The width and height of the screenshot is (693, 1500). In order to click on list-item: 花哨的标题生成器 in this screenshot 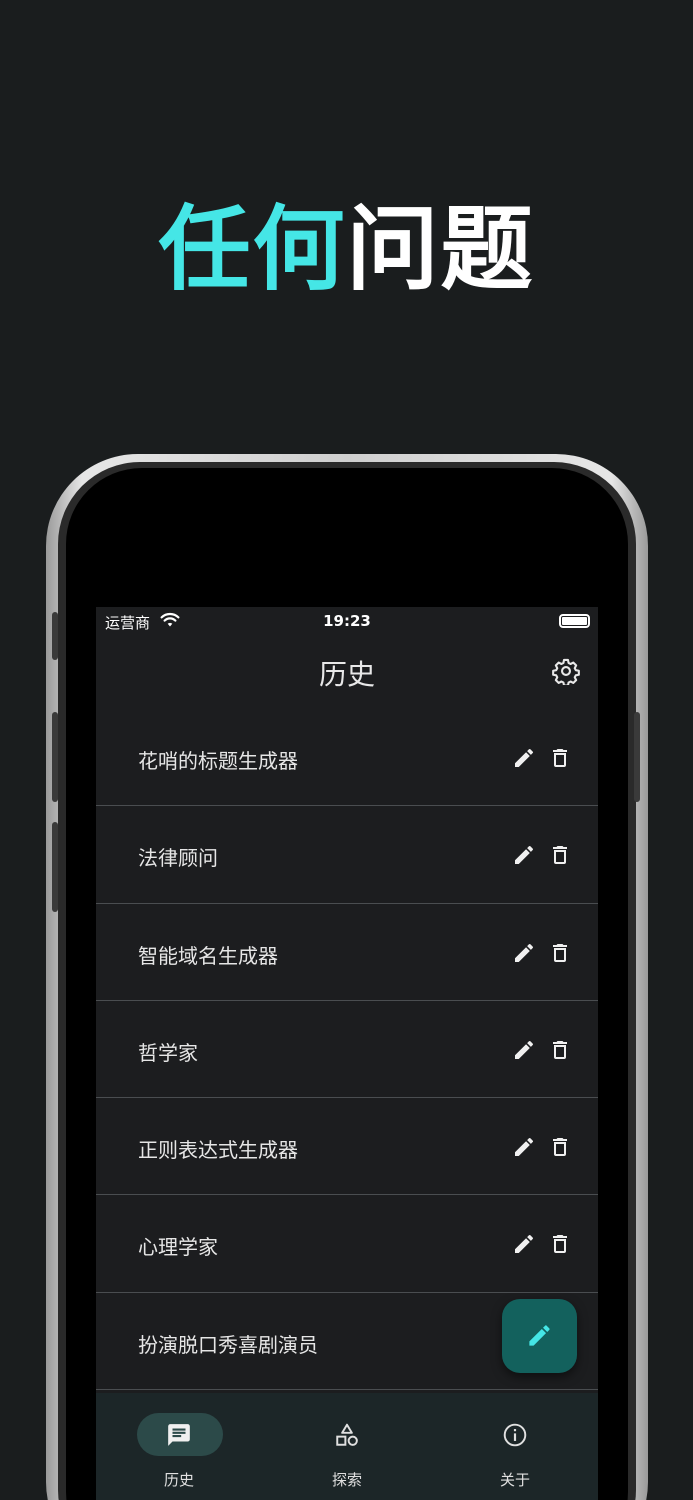, I will do `click(347, 758)`.